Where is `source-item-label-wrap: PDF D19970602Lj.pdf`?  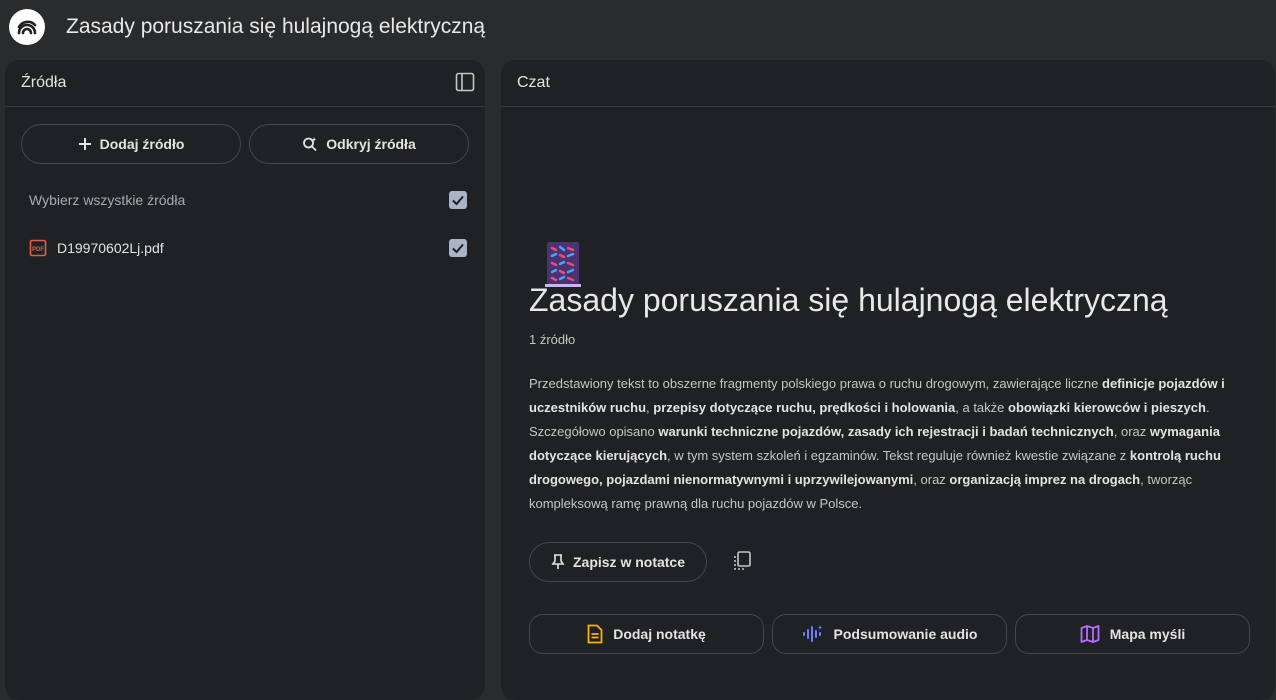
source-item-label-wrap: PDF D19970602Lj.pdf is located at coordinates (96, 248).